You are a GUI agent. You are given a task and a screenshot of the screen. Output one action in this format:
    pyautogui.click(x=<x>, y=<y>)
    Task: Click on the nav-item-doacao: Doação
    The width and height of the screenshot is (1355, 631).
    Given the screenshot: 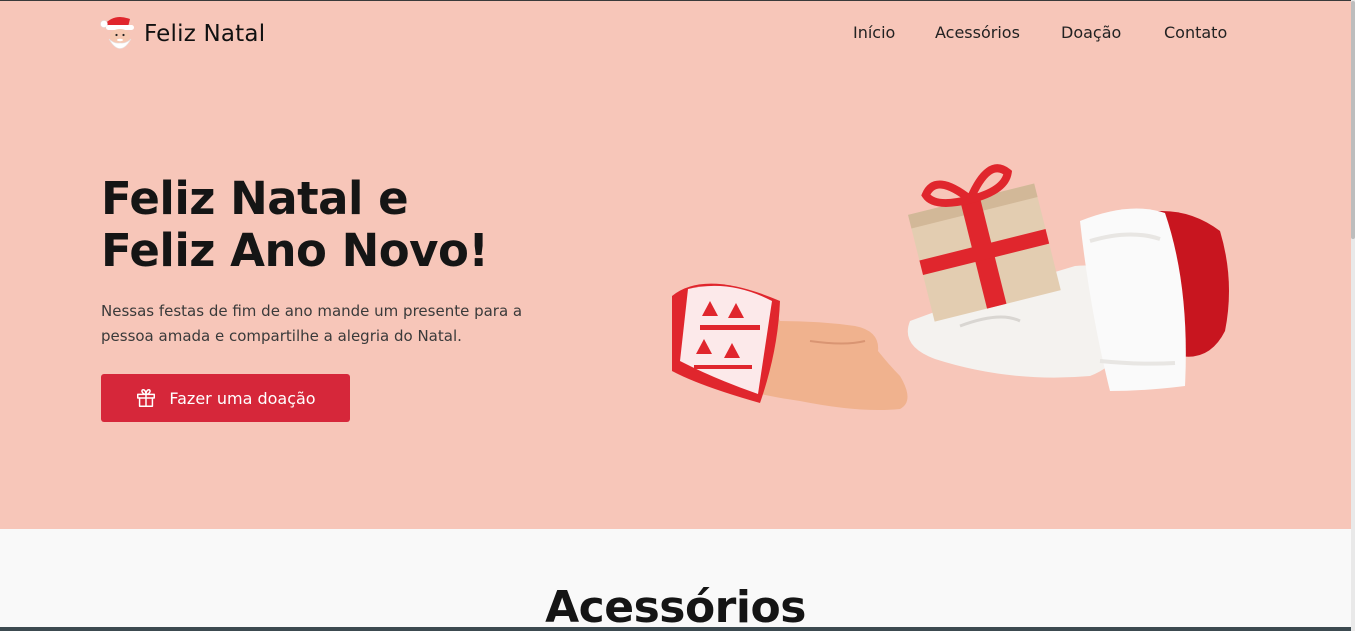 What is the action you would take?
    pyautogui.click(x=1091, y=32)
    